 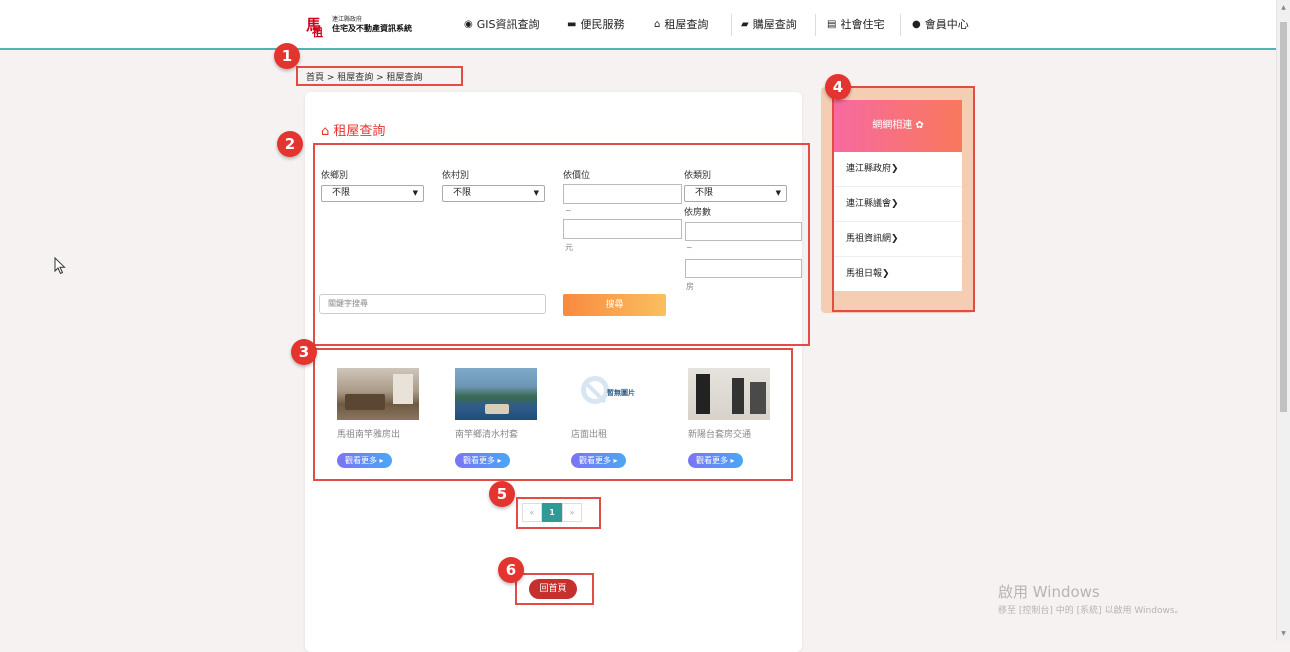 What do you see at coordinates (60, 266) in the screenshot?
I see `mouse-cursor-icon` at bounding box center [60, 266].